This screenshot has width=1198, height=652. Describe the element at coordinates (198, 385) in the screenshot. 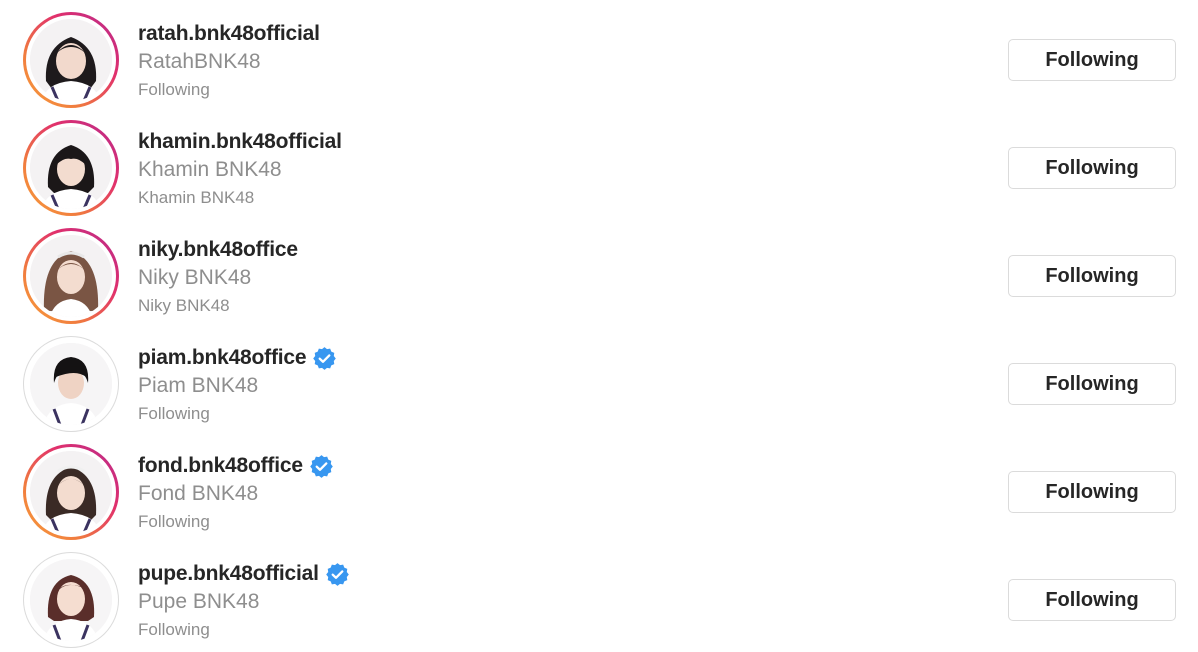

I see `full-name: Piam BNK48` at that location.